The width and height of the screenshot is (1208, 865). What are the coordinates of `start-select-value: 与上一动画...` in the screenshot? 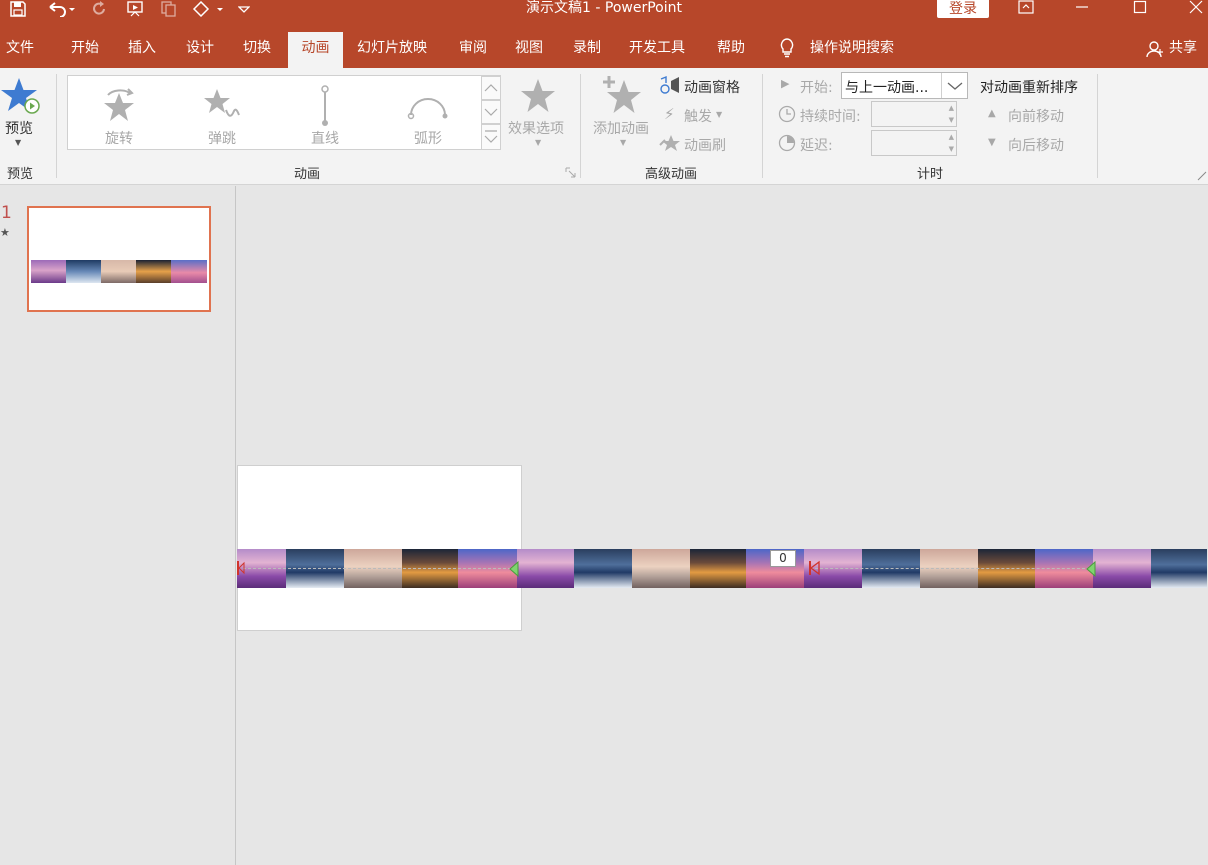 It's located at (887, 88).